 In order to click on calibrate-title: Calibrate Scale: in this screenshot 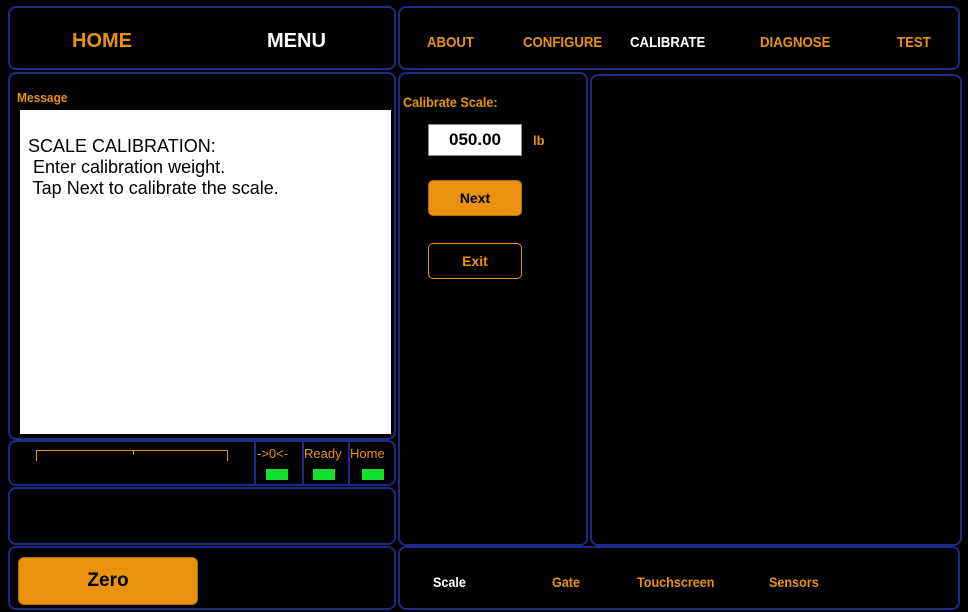, I will do `click(450, 102)`.